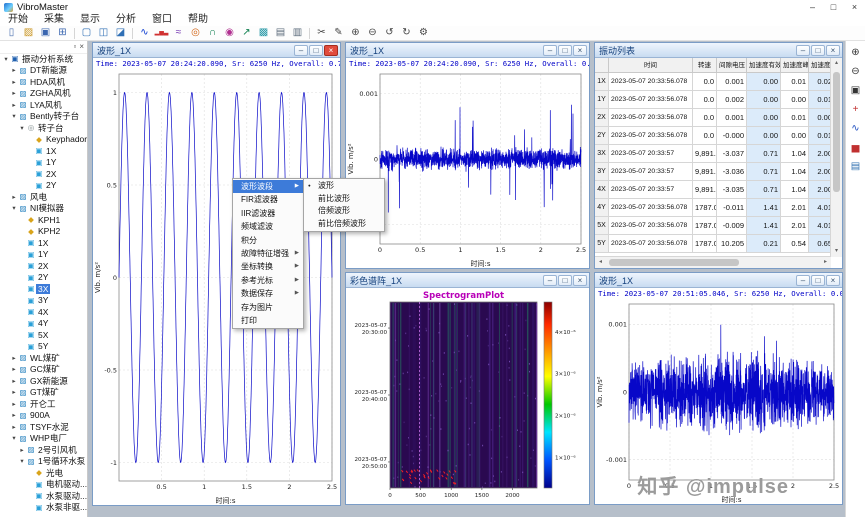  I want to click on spectrogram-icon: ▩, so click(263, 33).